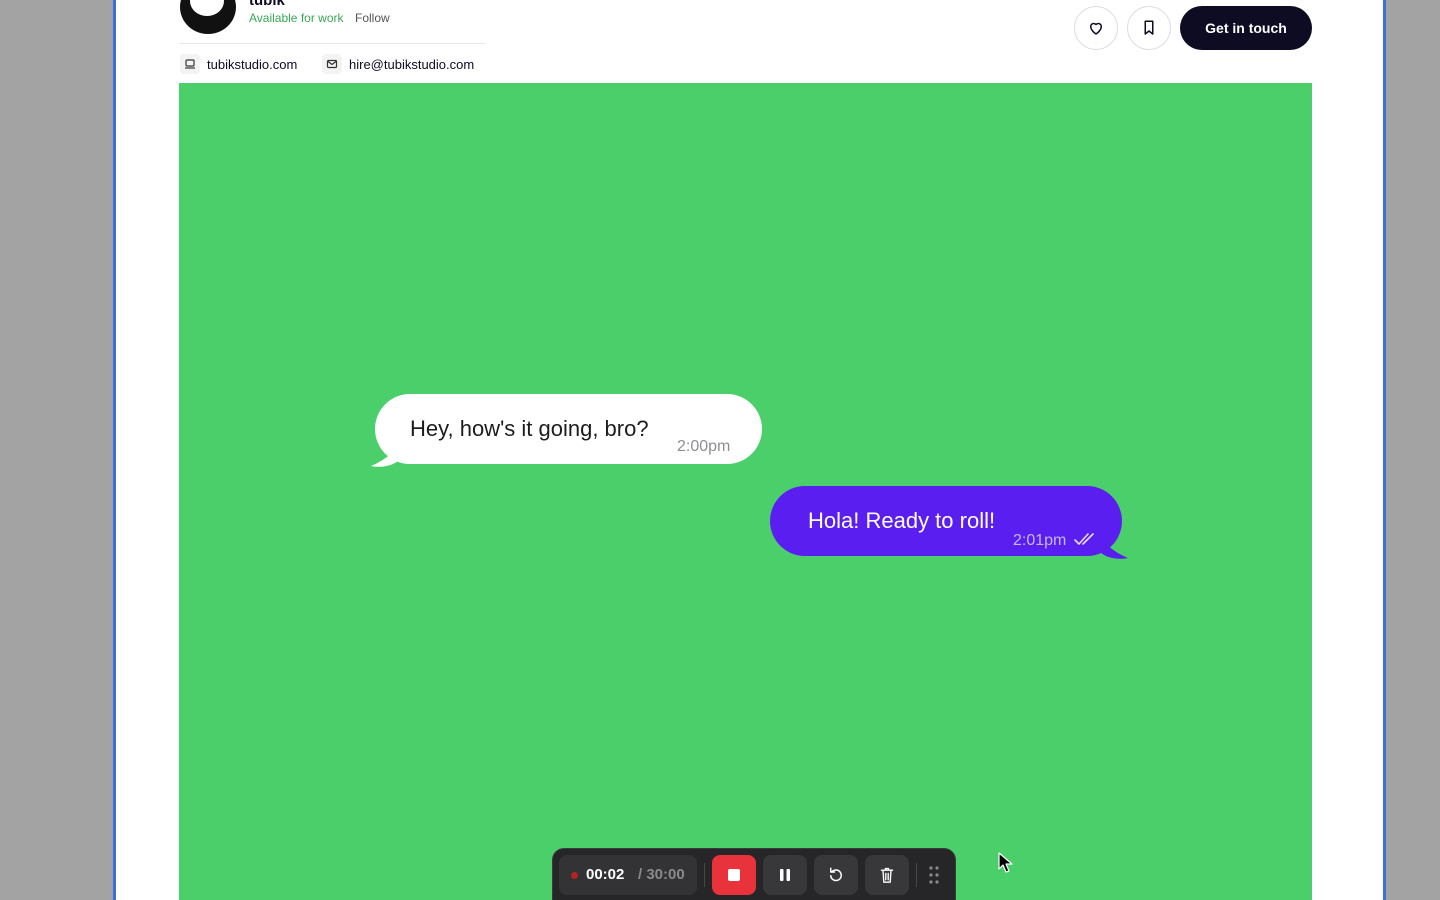 This screenshot has height=900, width=1440. What do you see at coordinates (574, 875) in the screenshot?
I see `recording-dot-icon` at bounding box center [574, 875].